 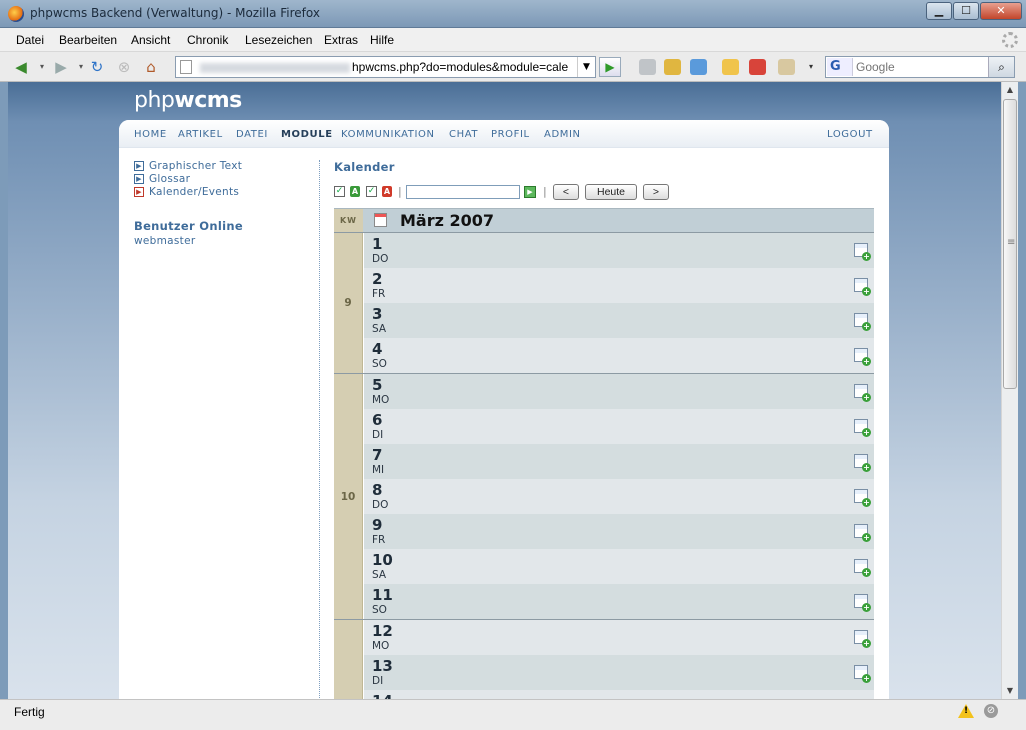 I want to click on url-bar: hpwcms.php?do=modules&module=cale ▼, so click(x=385, y=67).